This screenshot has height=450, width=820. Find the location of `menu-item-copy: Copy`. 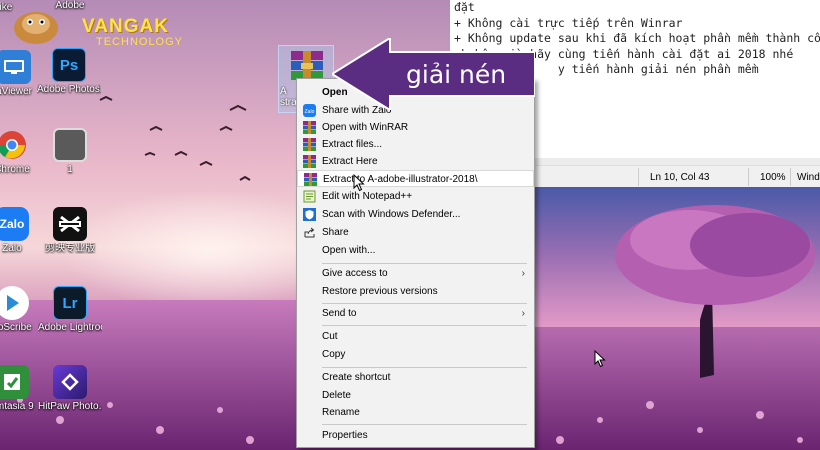

menu-item-copy: Copy is located at coordinates (415, 354).